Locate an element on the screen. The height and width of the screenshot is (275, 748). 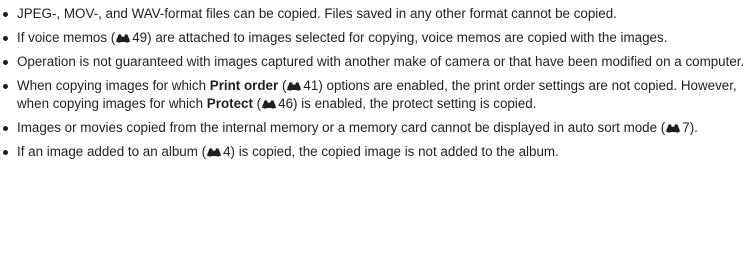
list-item-text: When copying images for which is located at coordinates (113, 85).